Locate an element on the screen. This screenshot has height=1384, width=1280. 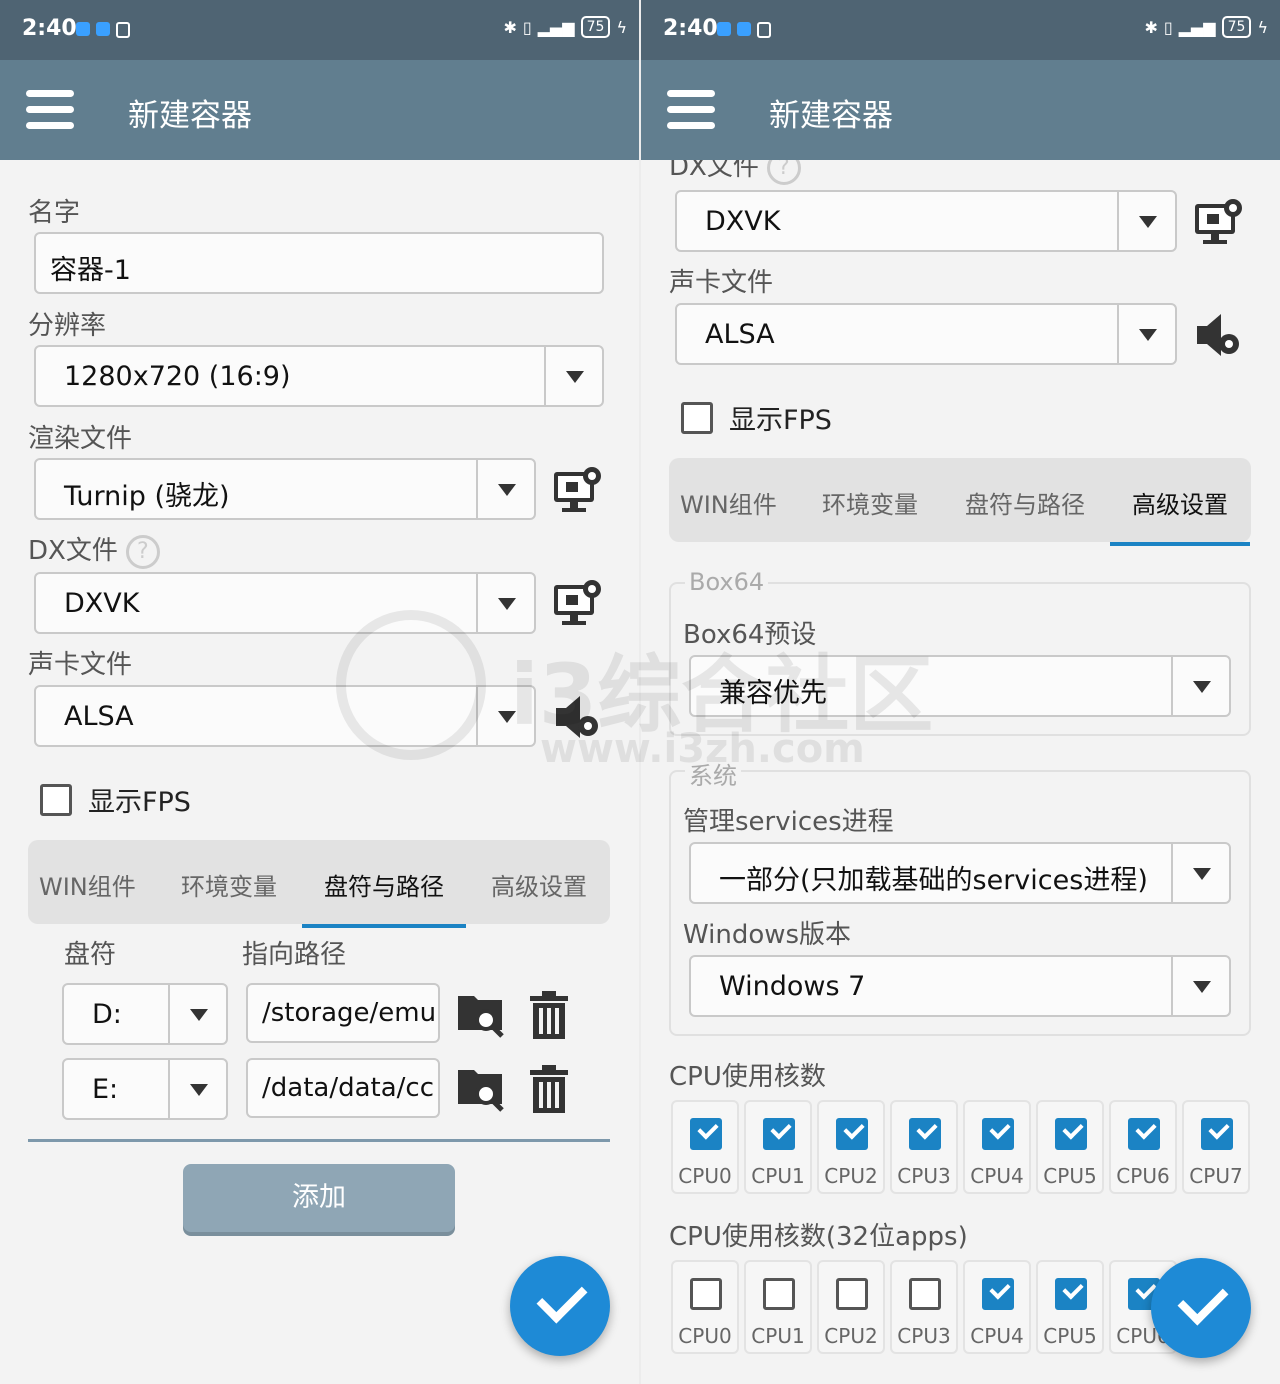
notification-icons is located at coordinates (744, 30).